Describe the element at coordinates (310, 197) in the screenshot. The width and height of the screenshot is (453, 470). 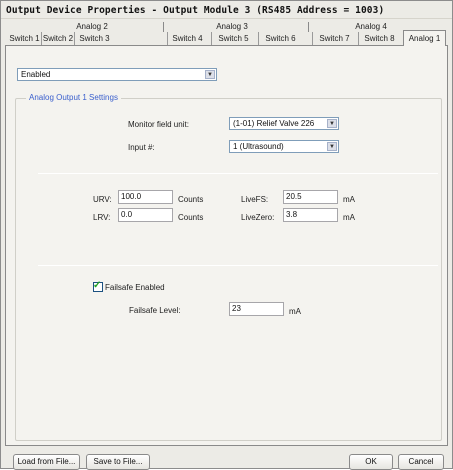
I see `live-fs-input: 20.5` at that location.